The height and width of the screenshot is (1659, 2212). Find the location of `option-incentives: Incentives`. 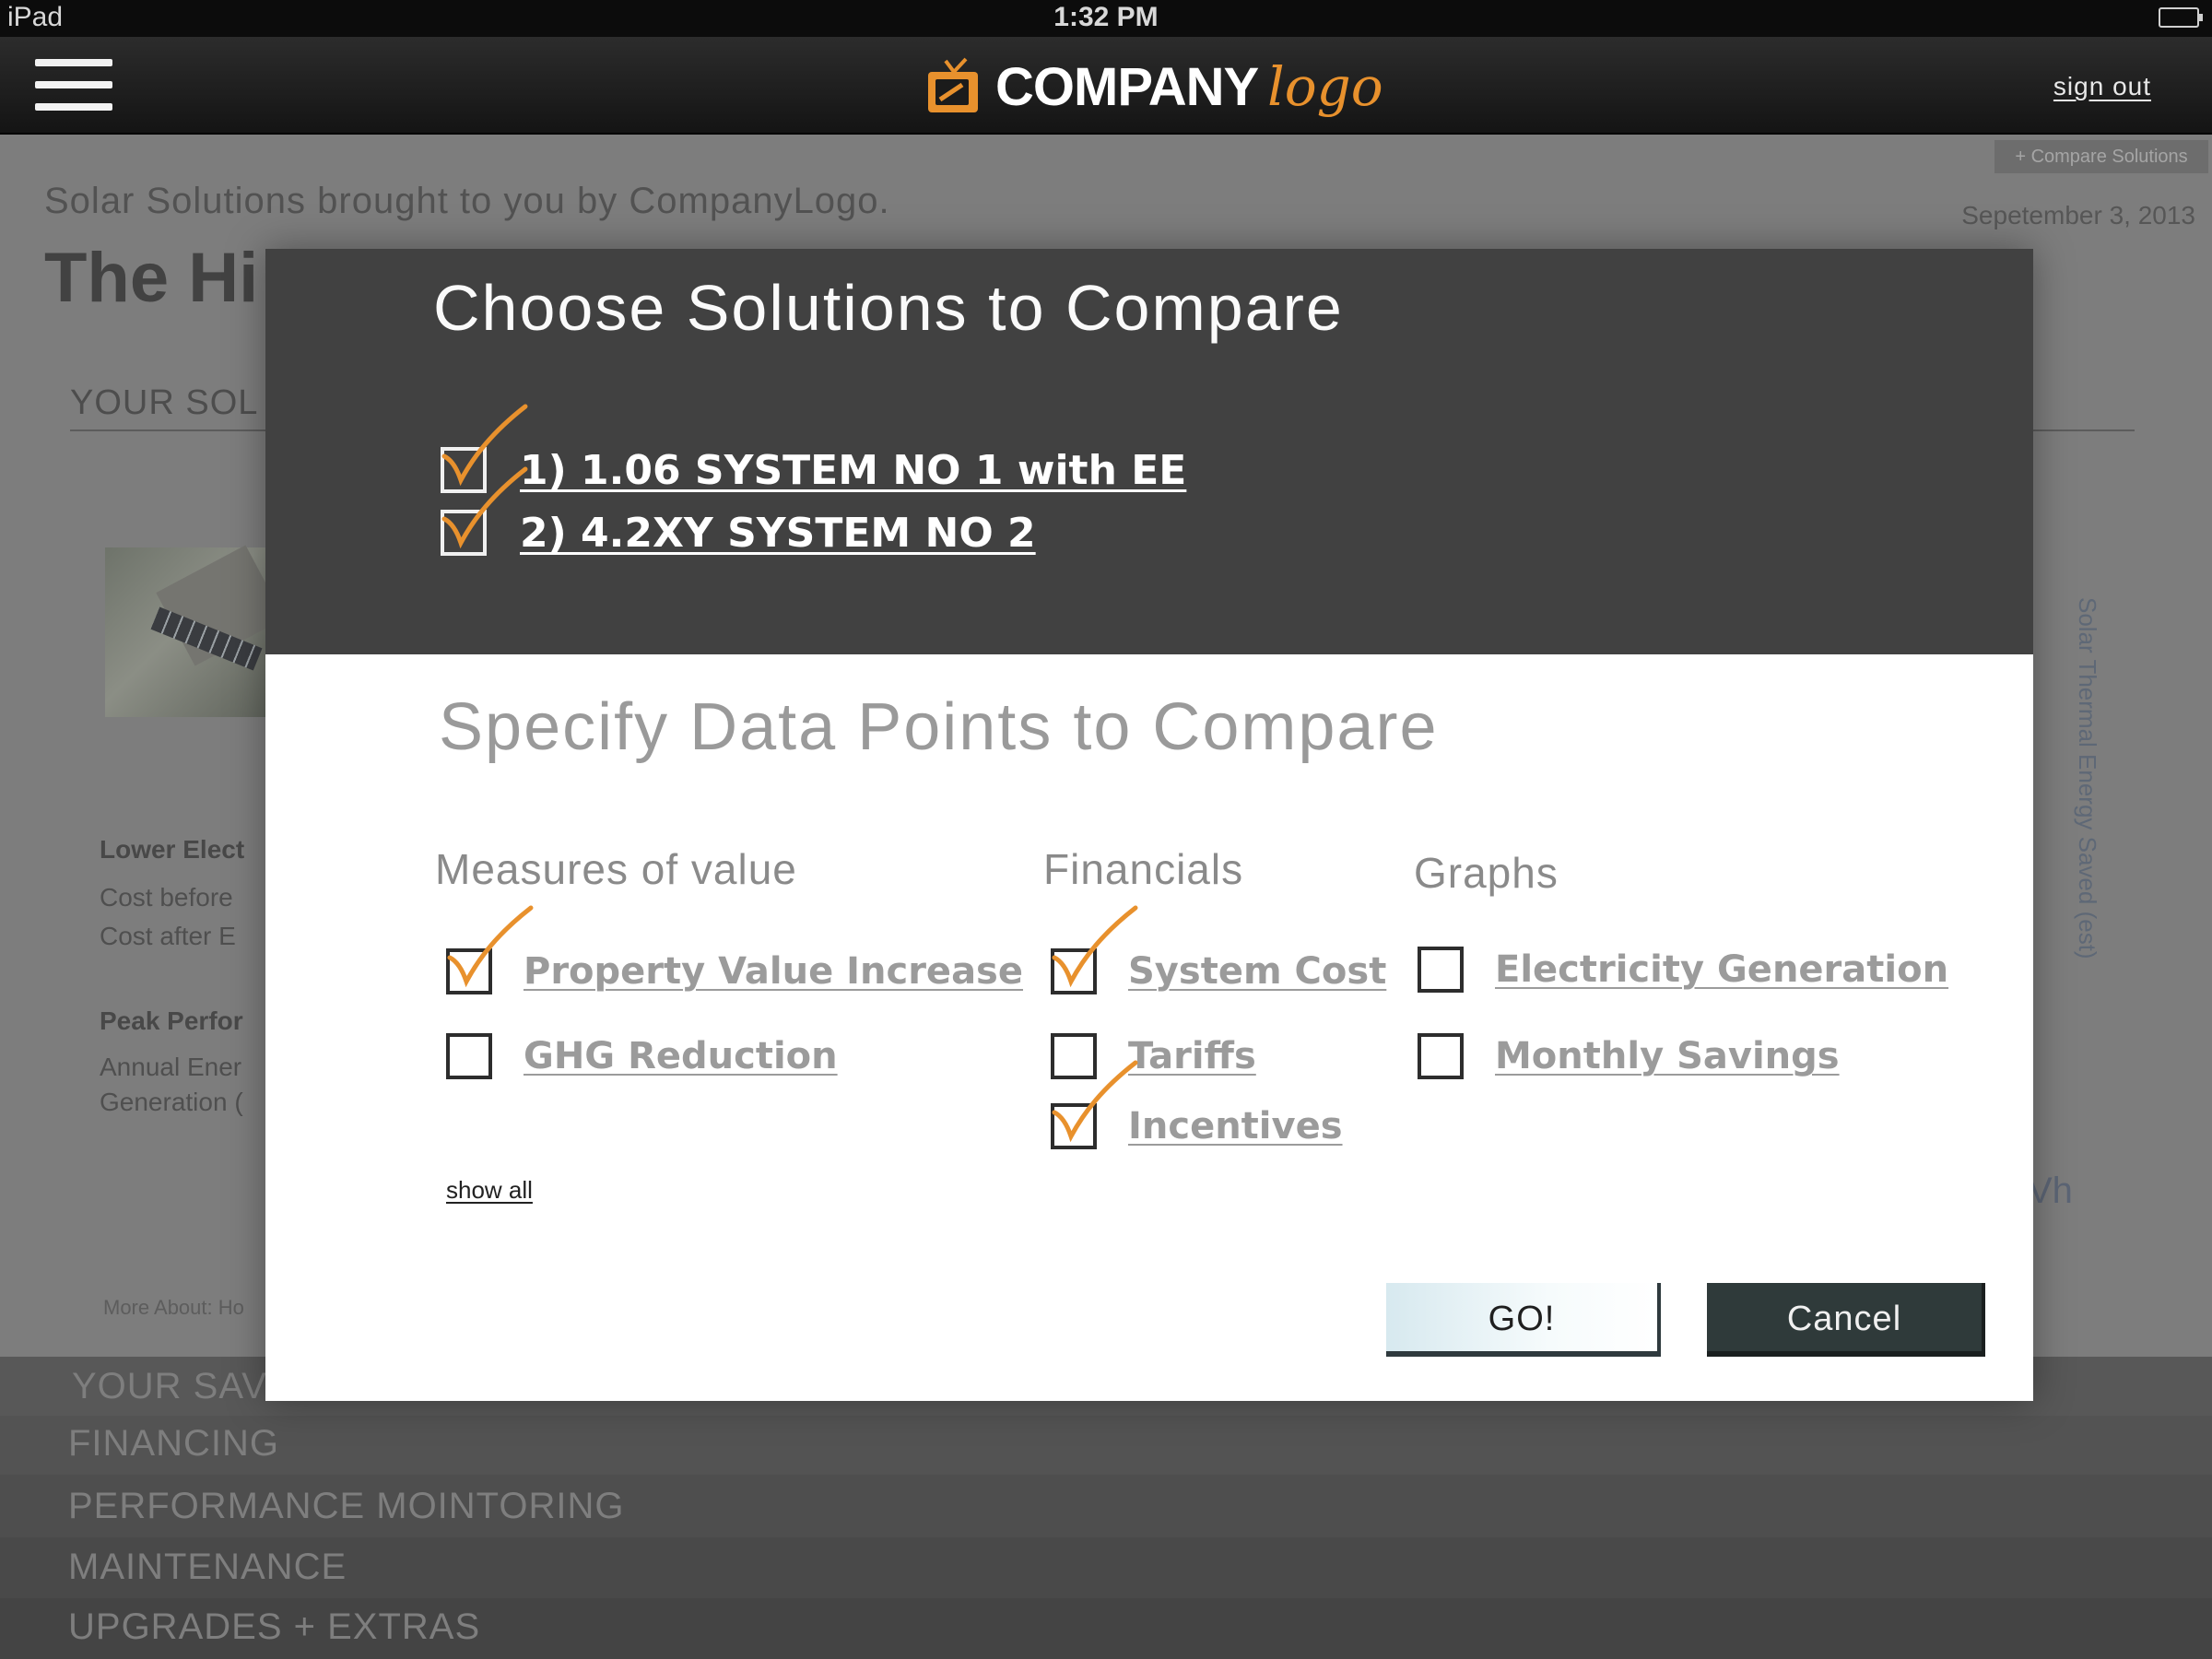

option-incentives: Incentives is located at coordinates (1197, 1106).